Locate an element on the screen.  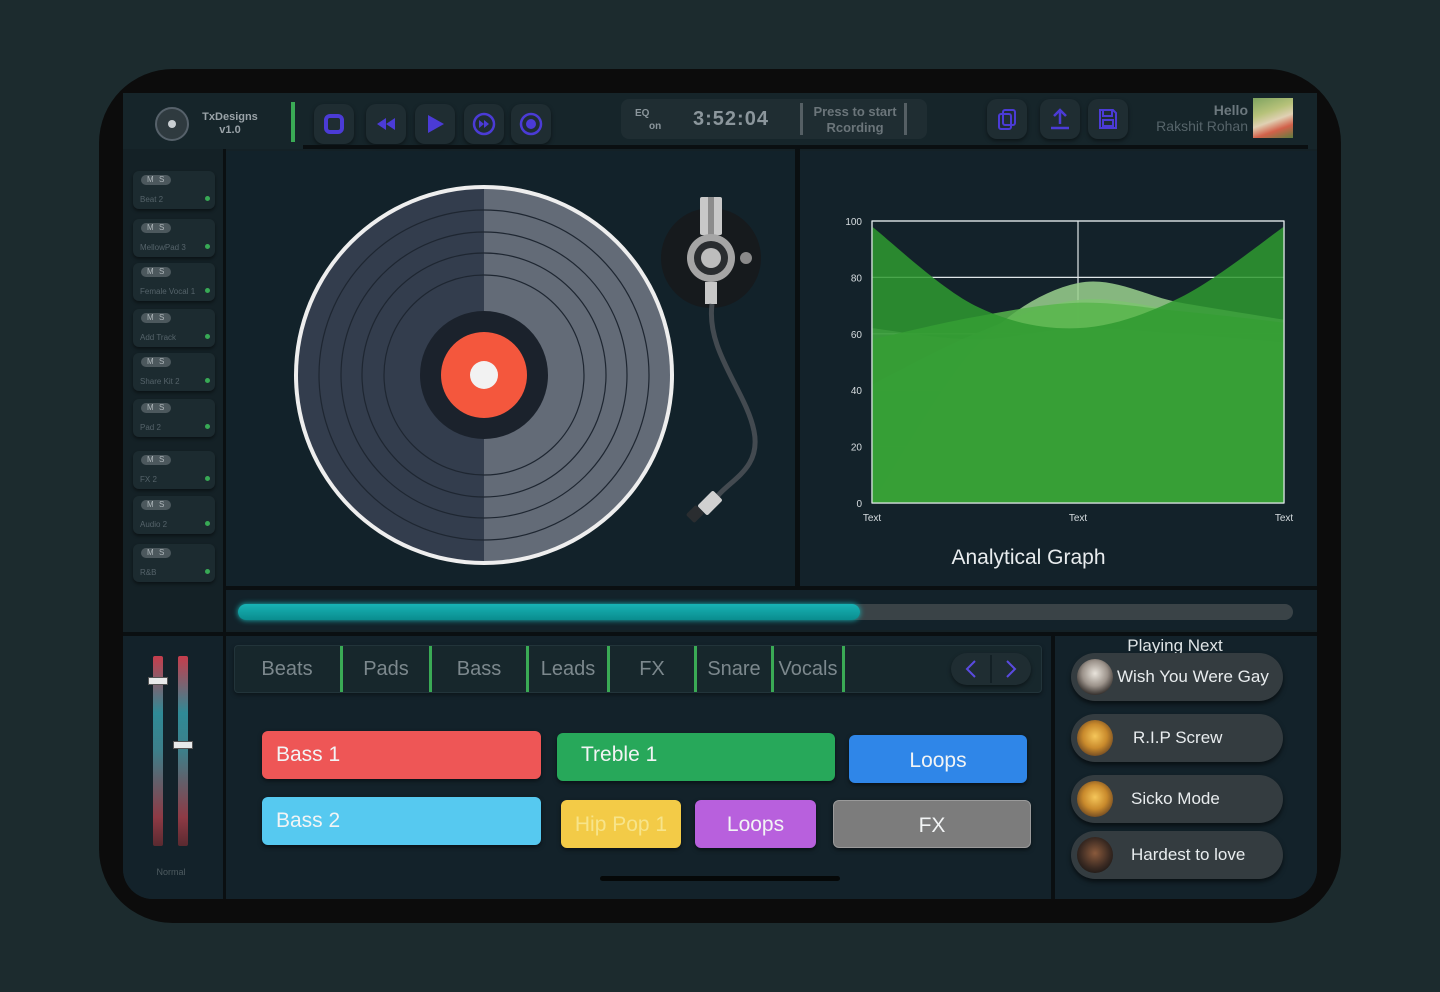
tab-snare: Snare is located at coordinates (734, 669).